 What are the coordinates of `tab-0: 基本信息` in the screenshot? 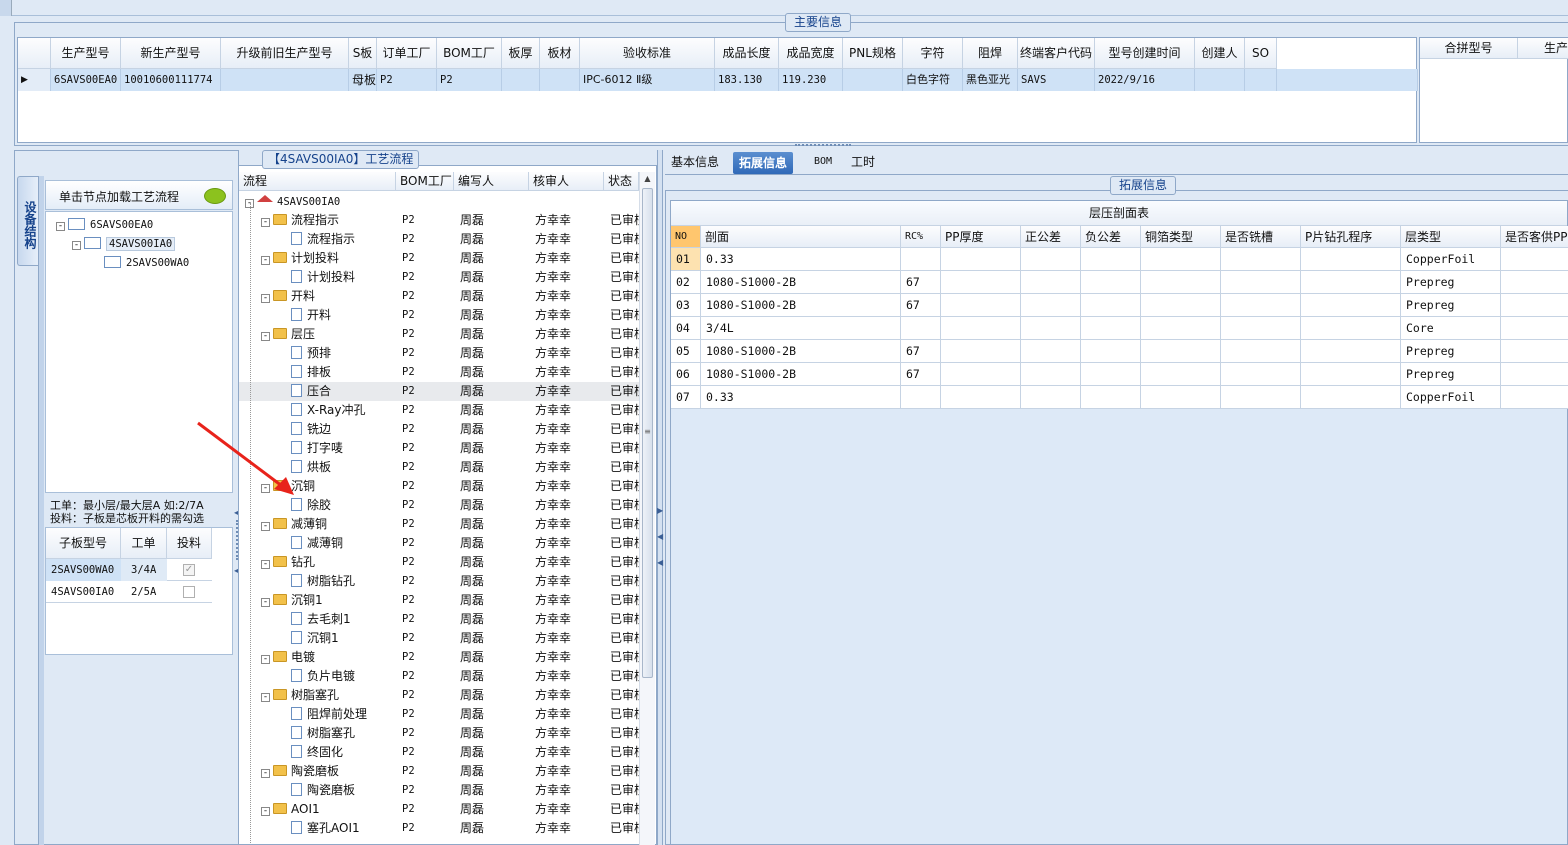 It's located at (695, 162).